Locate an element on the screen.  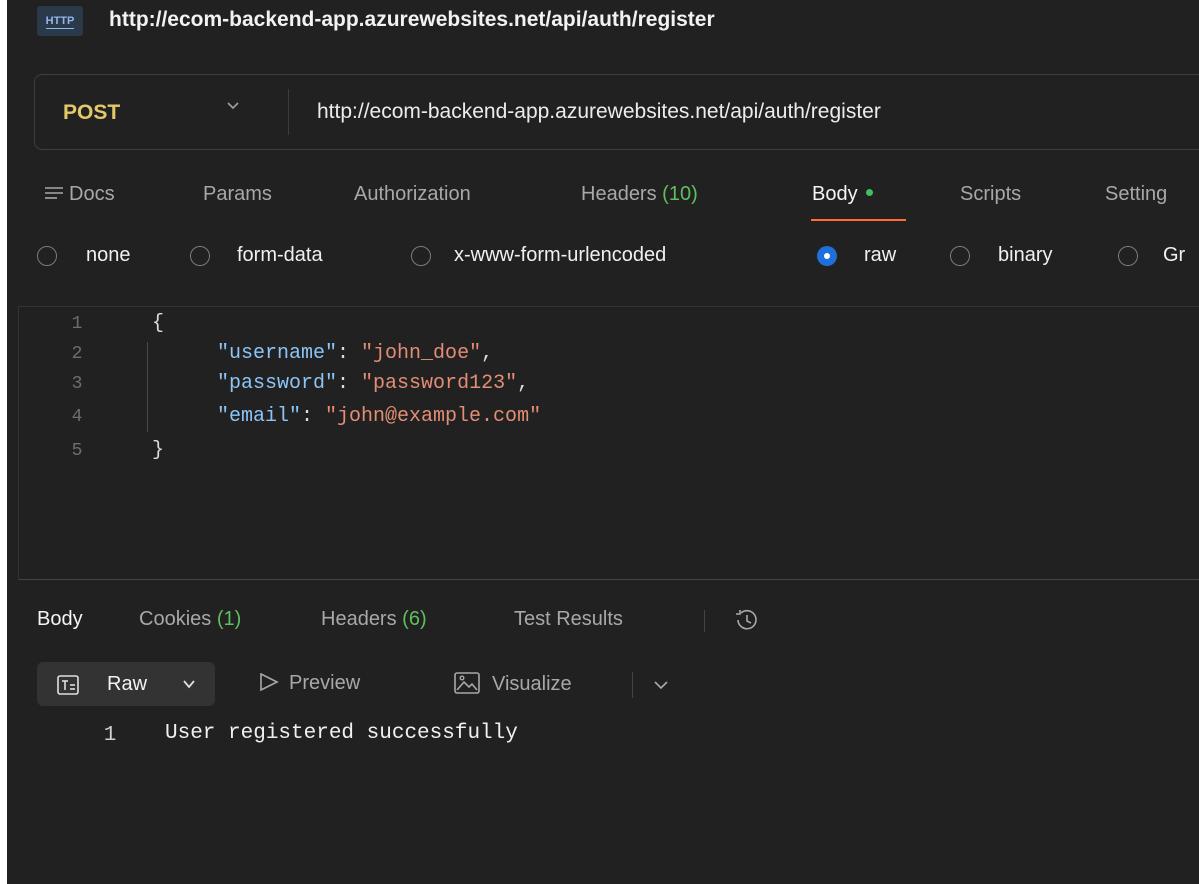
tab-scripts: Scripts is located at coordinates (990, 194).